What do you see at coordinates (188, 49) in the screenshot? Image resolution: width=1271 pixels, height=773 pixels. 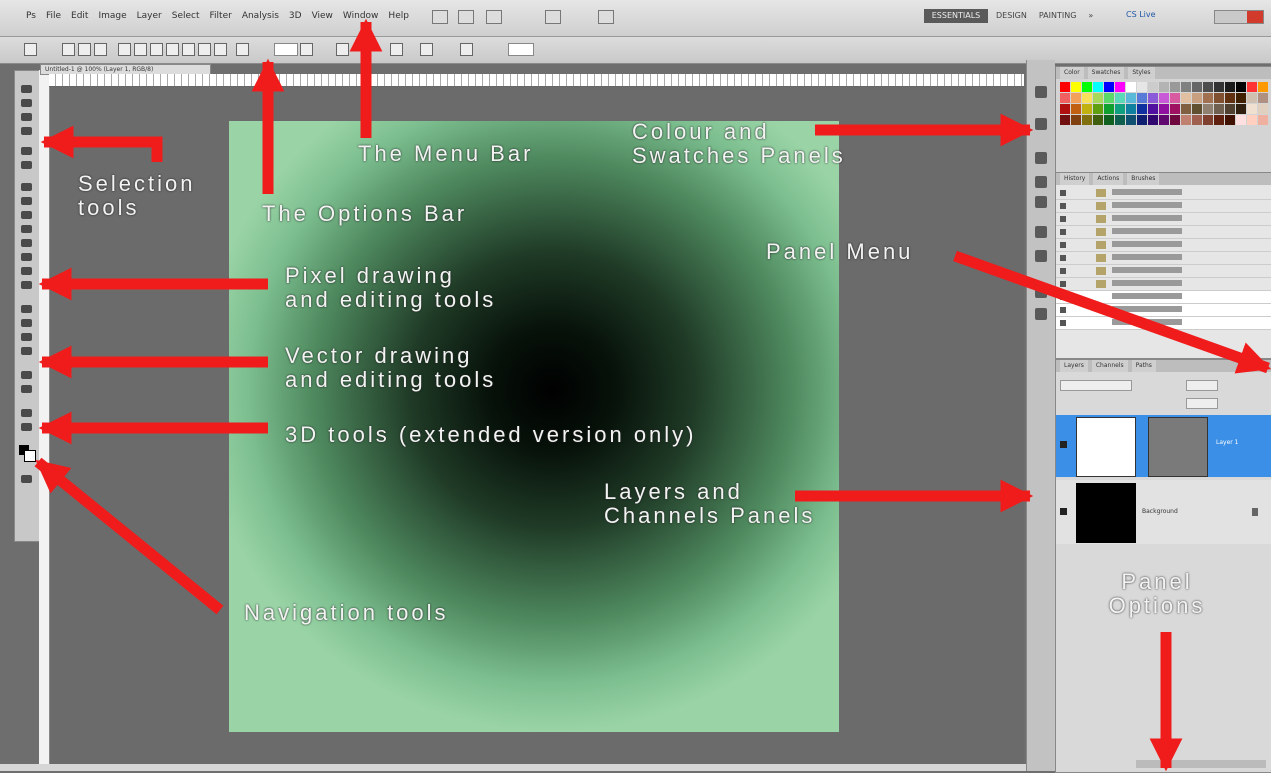 I see `ellipse-shape-icon` at bounding box center [188, 49].